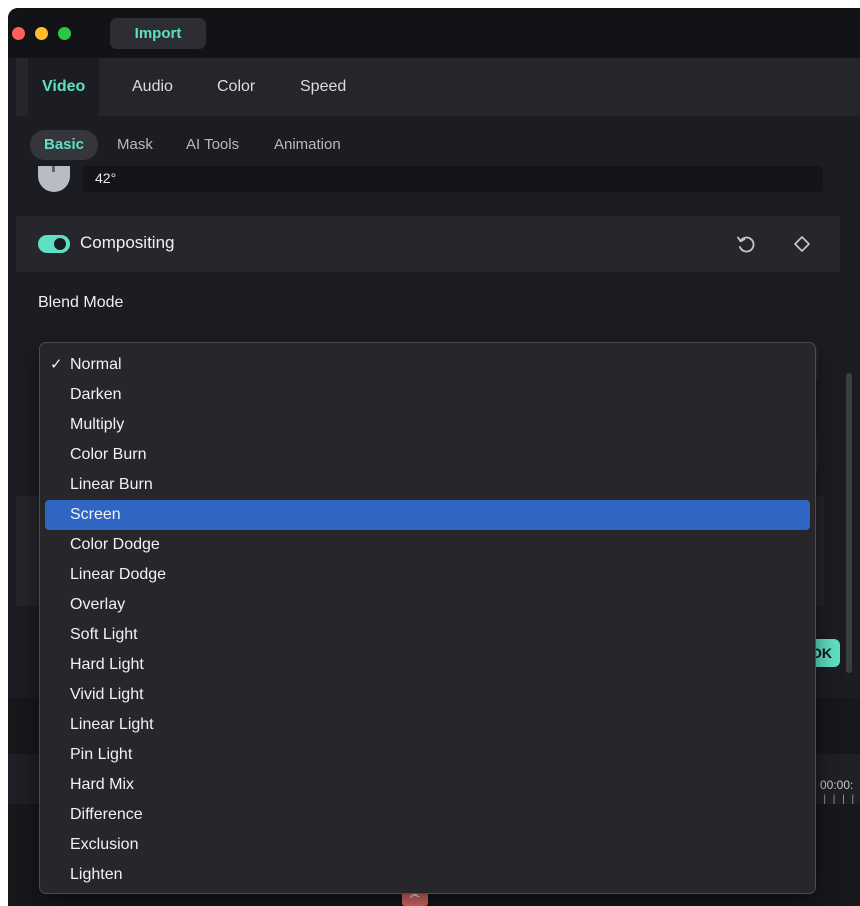  Describe the element at coordinates (427, 395) in the screenshot. I see `blend-option-darken: Darken` at that location.